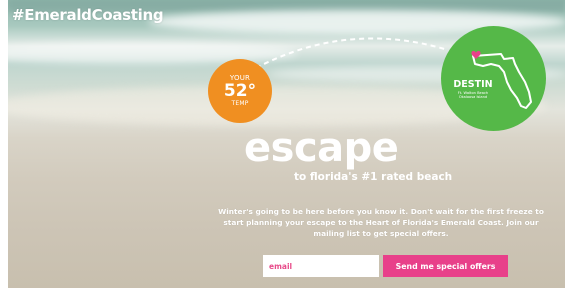 The image size is (565, 288). What do you see at coordinates (445, 266) in the screenshot?
I see `send-offers-button: Send me special offers` at bounding box center [445, 266].